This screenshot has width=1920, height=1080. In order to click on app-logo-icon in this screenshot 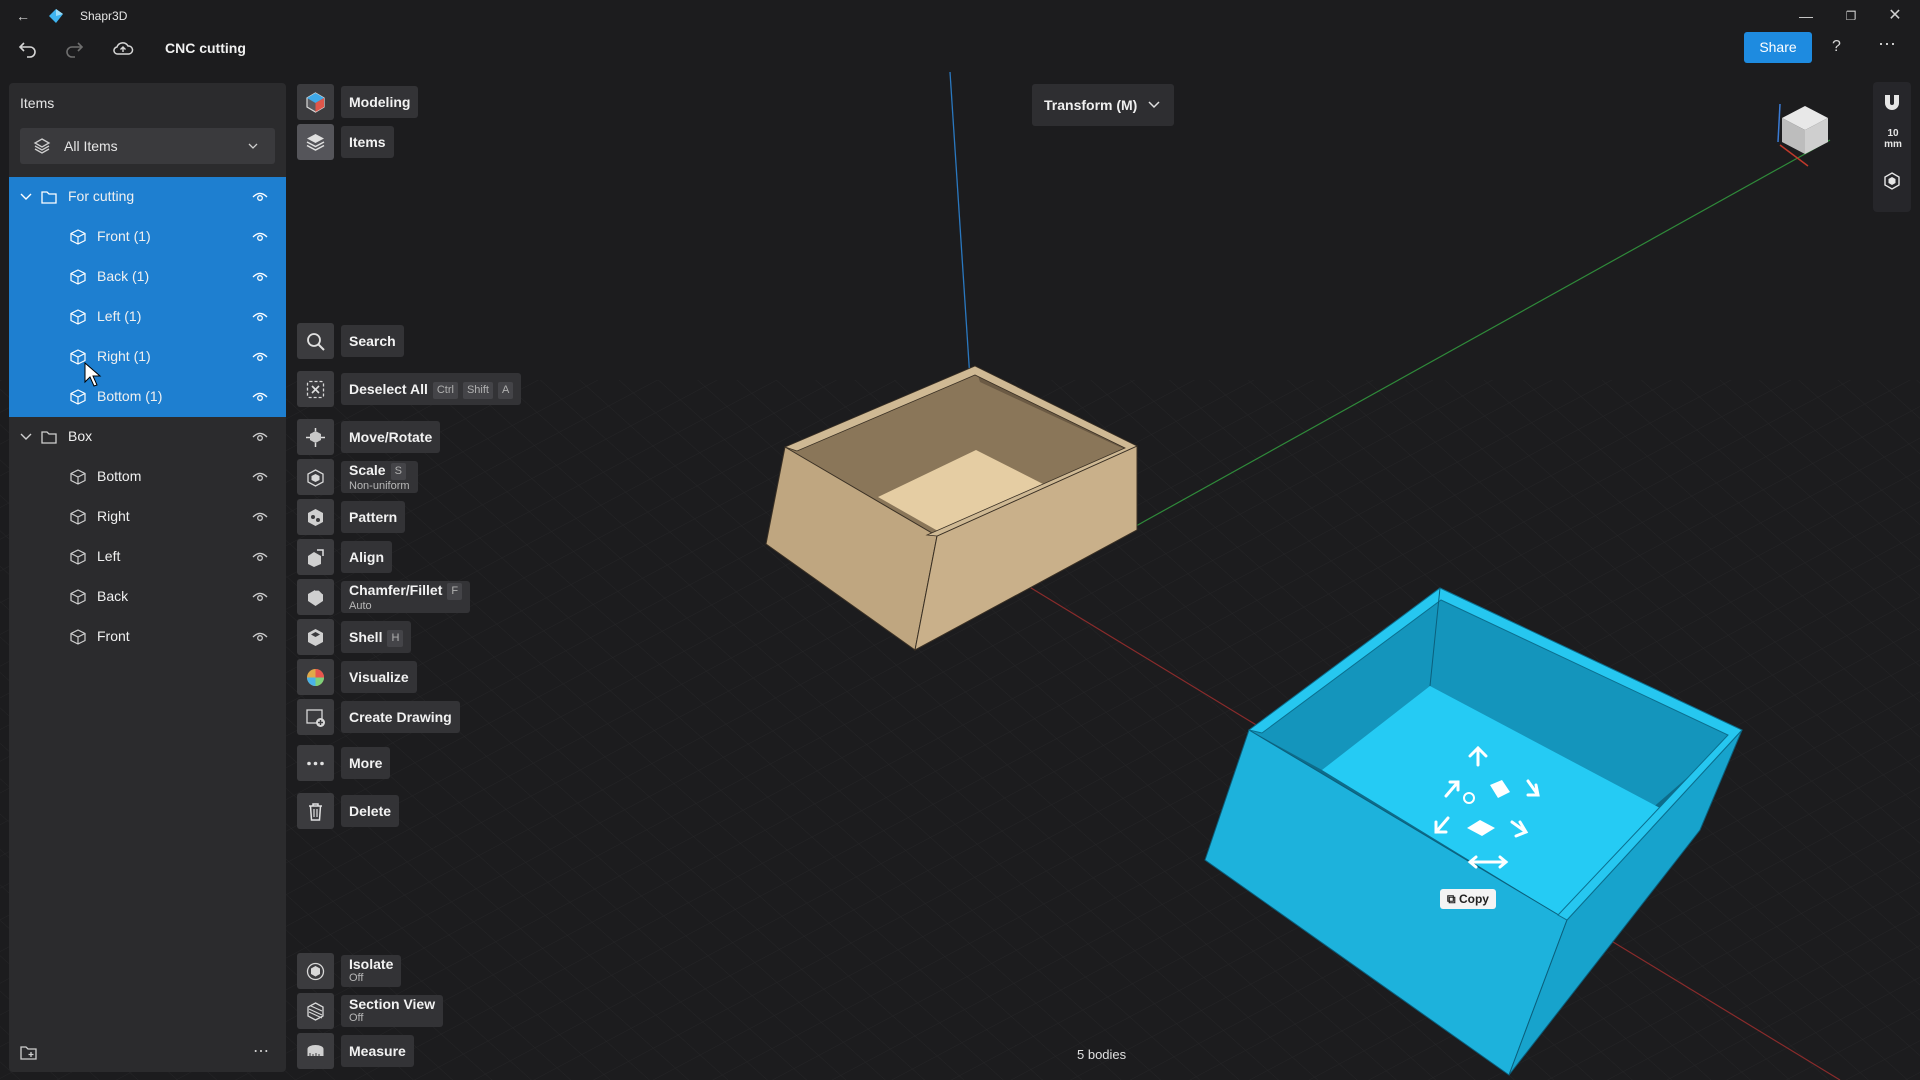, I will do `click(56, 16)`.